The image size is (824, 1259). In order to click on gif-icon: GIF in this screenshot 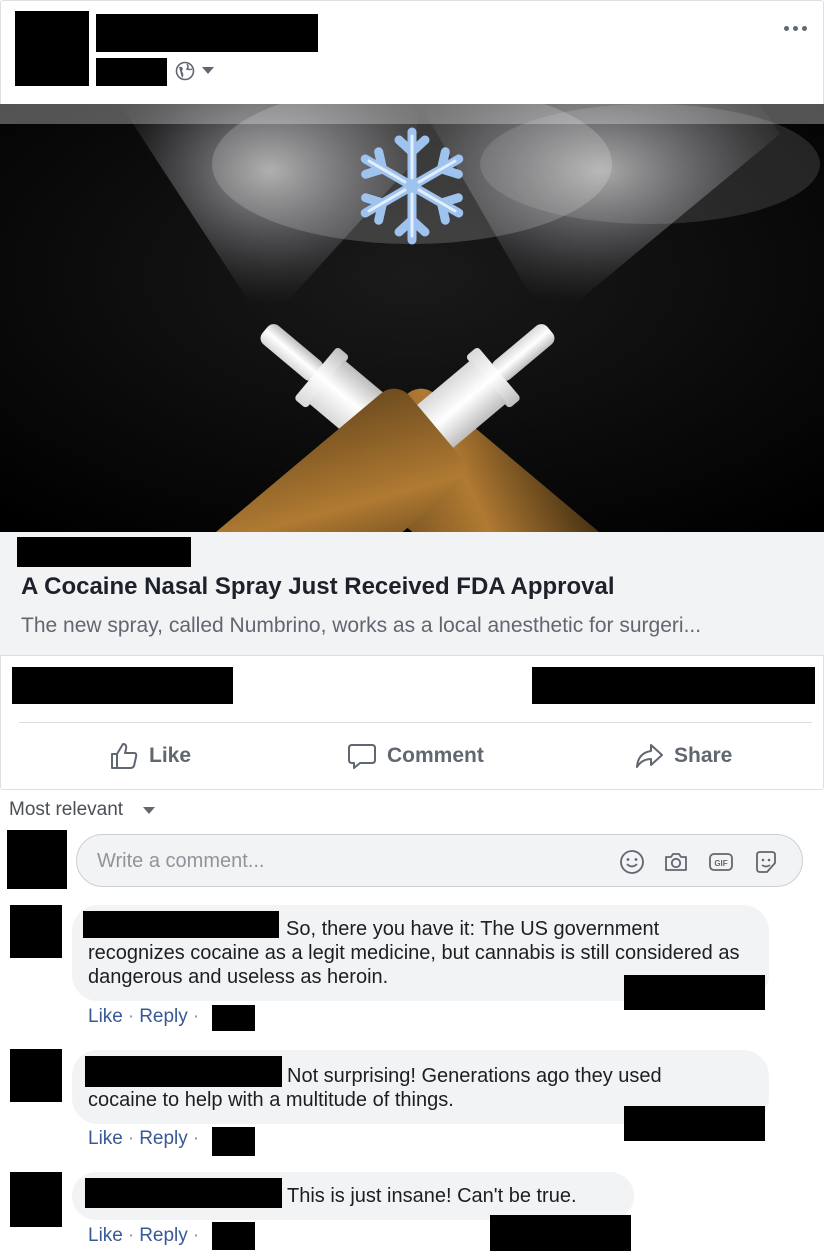, I will do `click(721, 862)`.